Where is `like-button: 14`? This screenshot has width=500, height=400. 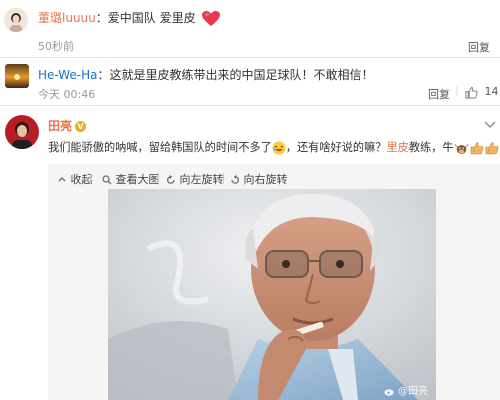
like-button: 14 is located at coordinates (482, 92).